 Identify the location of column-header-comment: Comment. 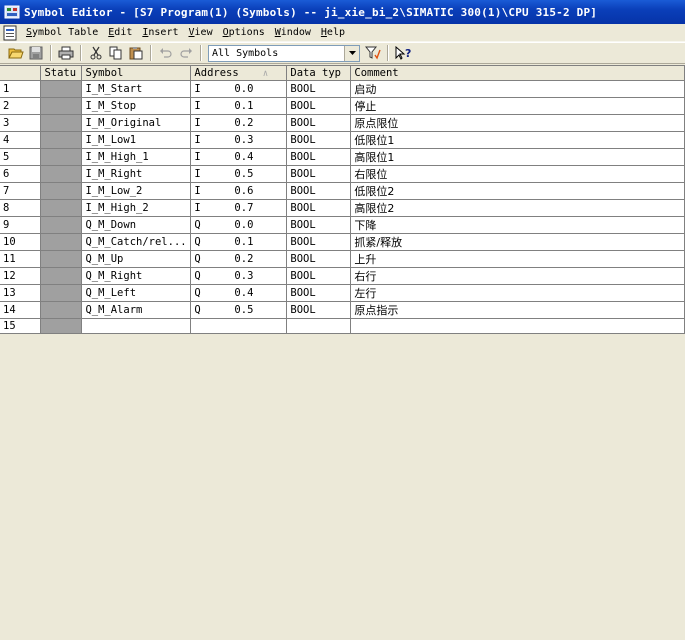
(517, 73).